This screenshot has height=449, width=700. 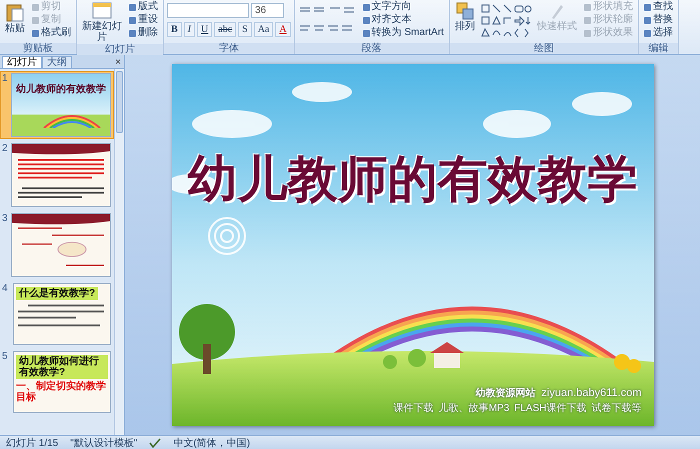 I want to click on language: 中文(简体，中国), so click(x=211, y=442).